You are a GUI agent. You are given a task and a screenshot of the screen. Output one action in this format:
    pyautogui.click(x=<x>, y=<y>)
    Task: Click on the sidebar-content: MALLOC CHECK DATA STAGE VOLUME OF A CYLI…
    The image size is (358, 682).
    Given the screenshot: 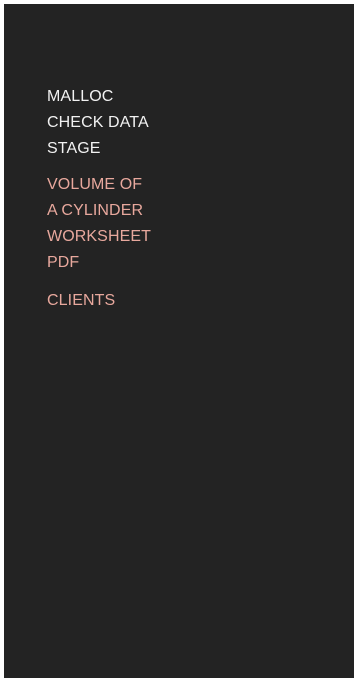 What is the action you would take?
    pyautogui.click(x=122, y=199)
    